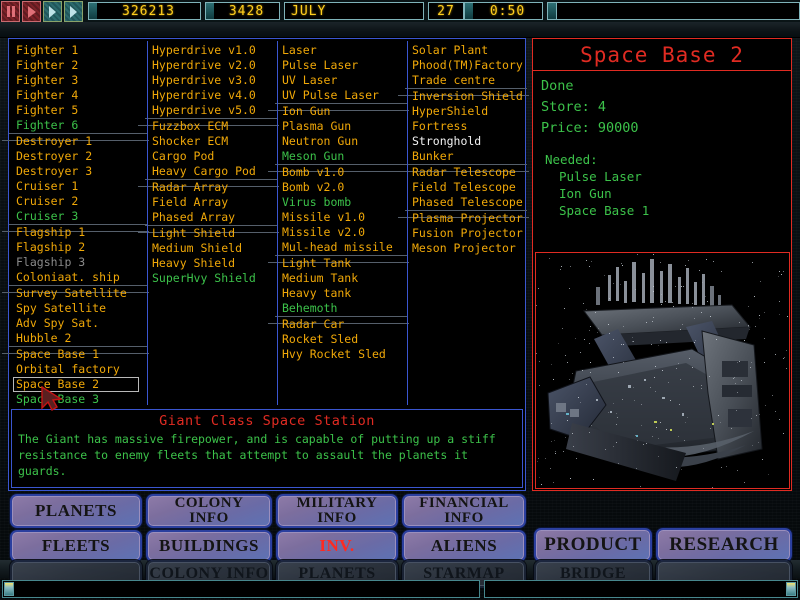  Describe the element at coordinates (343, 263) in the screenshot. I see `inventory-item: Light Tank` at that location.